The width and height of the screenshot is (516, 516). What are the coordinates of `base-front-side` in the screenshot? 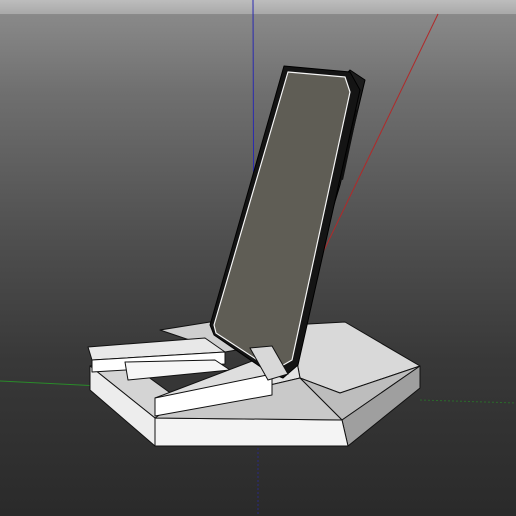 It's located at (251, 432).